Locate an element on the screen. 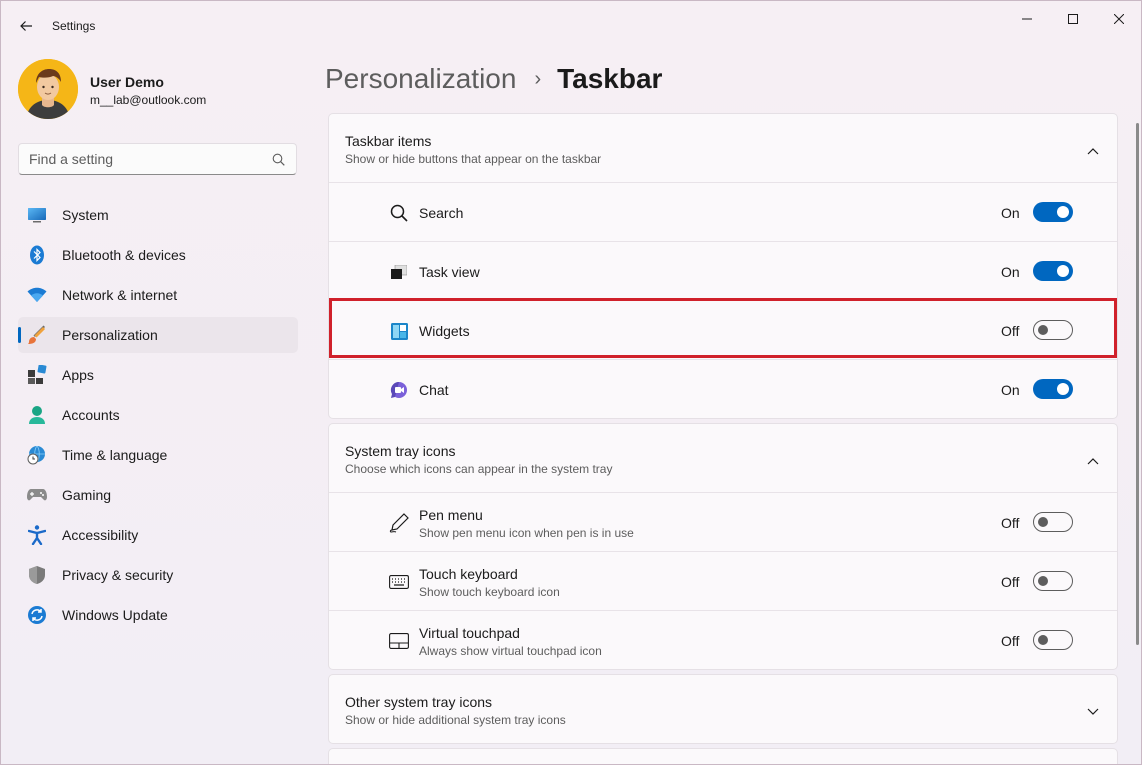 The image size is (1142, 765). system-icon is located at coordinates (37, 215).